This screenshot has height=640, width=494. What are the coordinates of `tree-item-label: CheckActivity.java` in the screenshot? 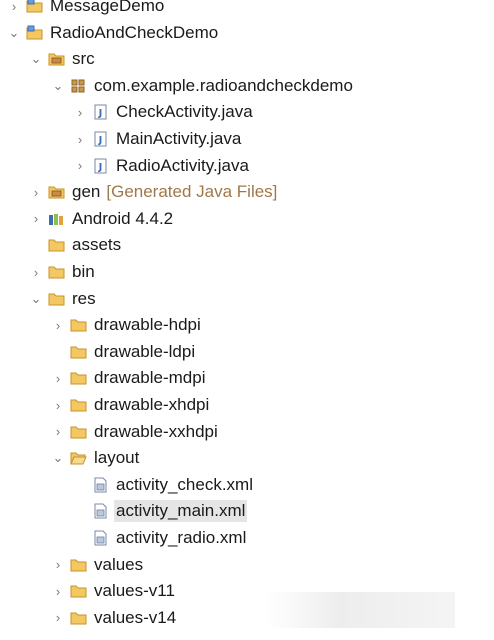 It's located at (184, 112).